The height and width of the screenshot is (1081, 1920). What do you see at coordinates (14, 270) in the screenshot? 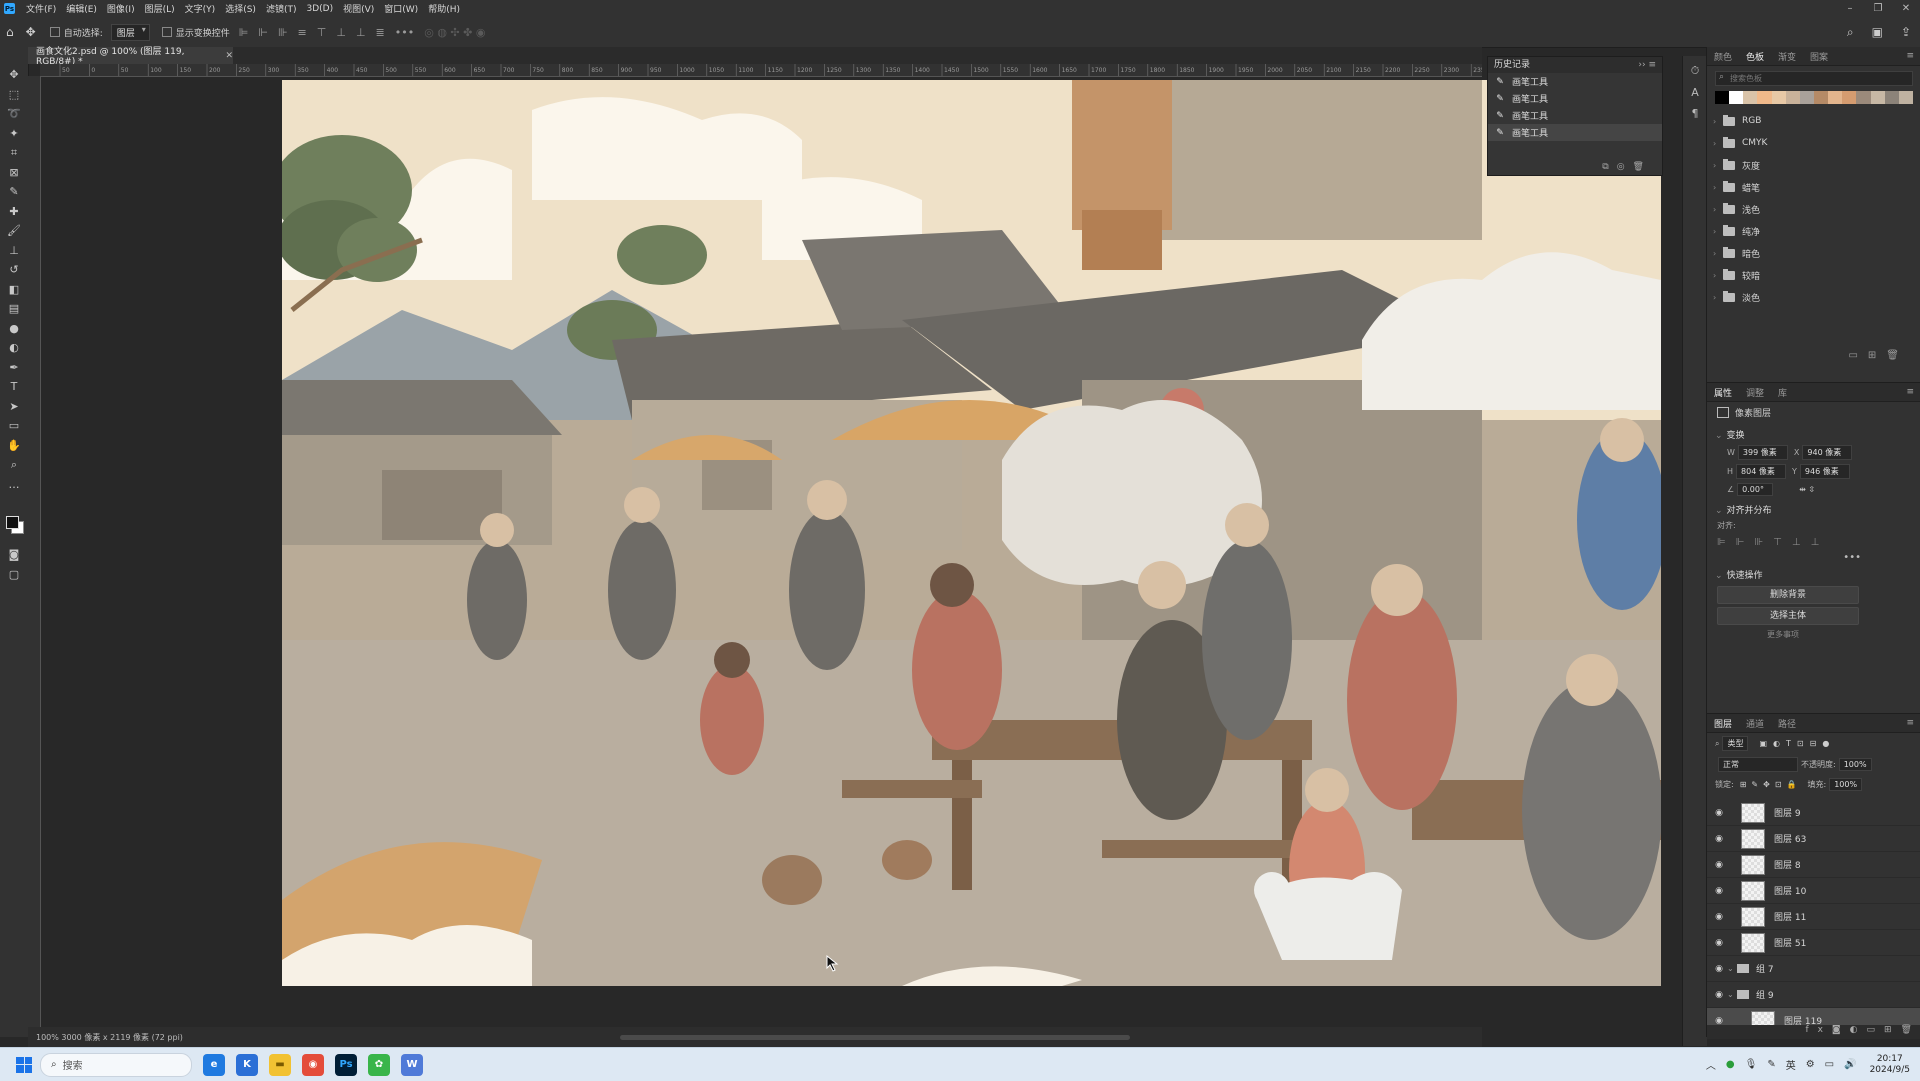
I see `history-brush-icon: ↺` at bounding box center [14, 270].